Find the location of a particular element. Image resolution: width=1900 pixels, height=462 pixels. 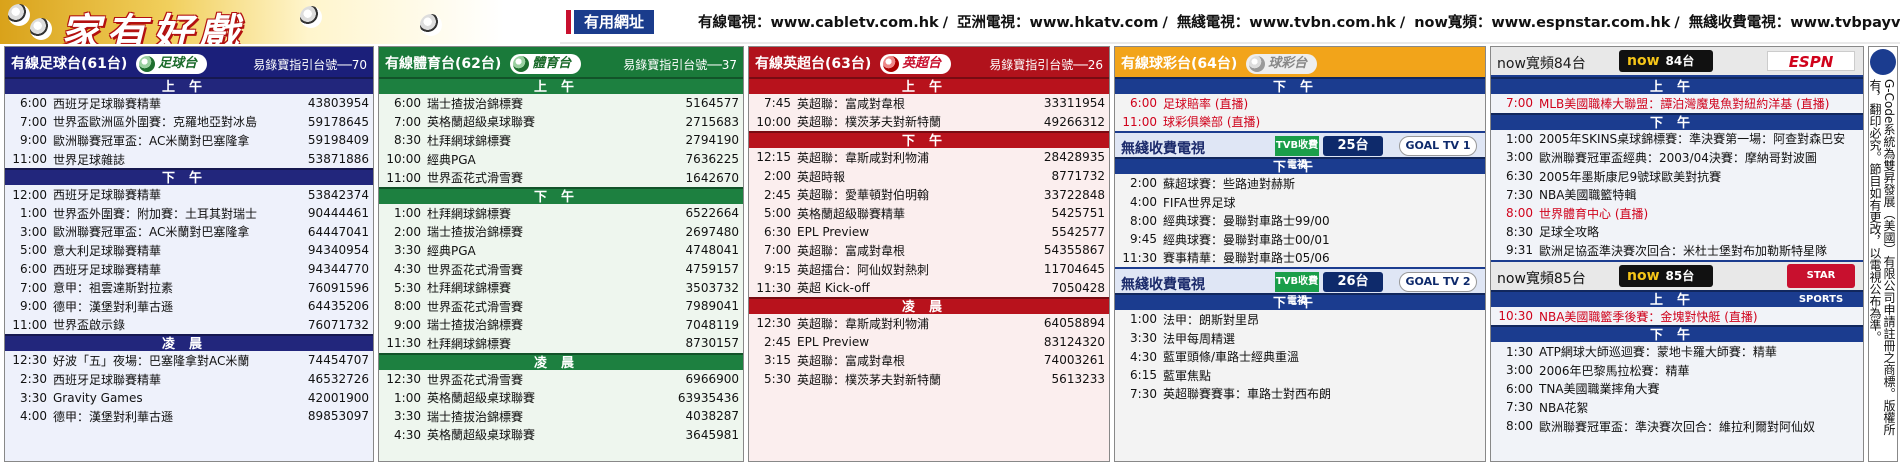

program-title: 西班牙足球聯賽精華 is located at coordinates (107, 195).